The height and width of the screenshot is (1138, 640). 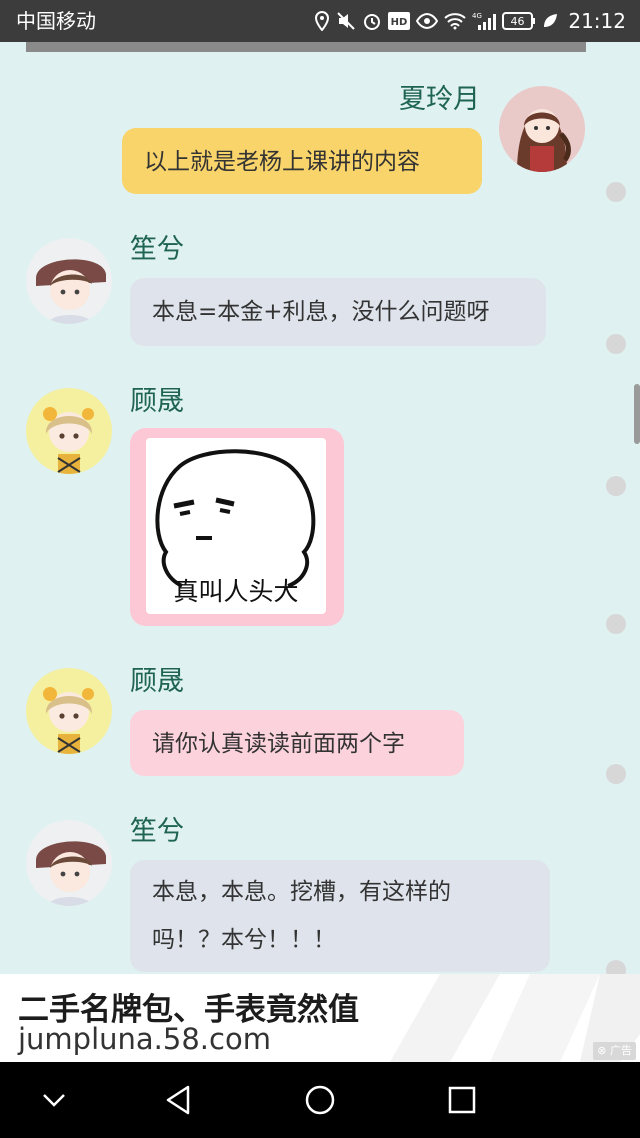 What do you see at coordinates (320, 1018) in the screenshot?
I see `ad-banner: 二手名牌包、手表竟然值 jumpluna.58.com ⊗ 广告` at bounding box center [320, 1018].